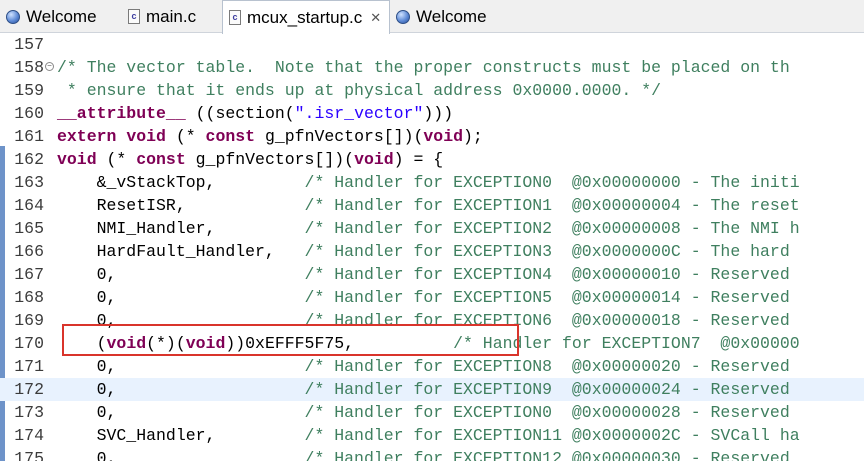  I want to click on tab-main-c: c main.c, so click(171, 16).